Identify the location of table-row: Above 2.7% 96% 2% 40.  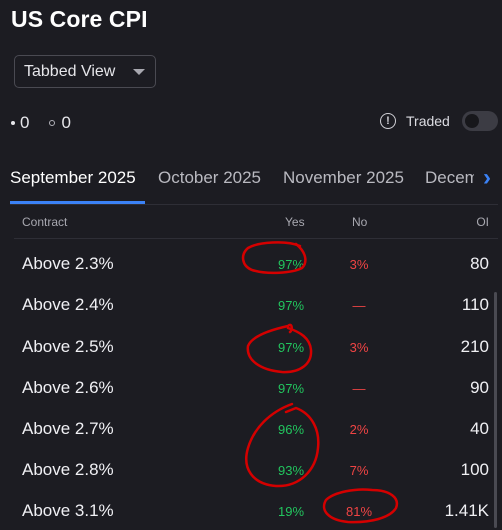
(251, 427).